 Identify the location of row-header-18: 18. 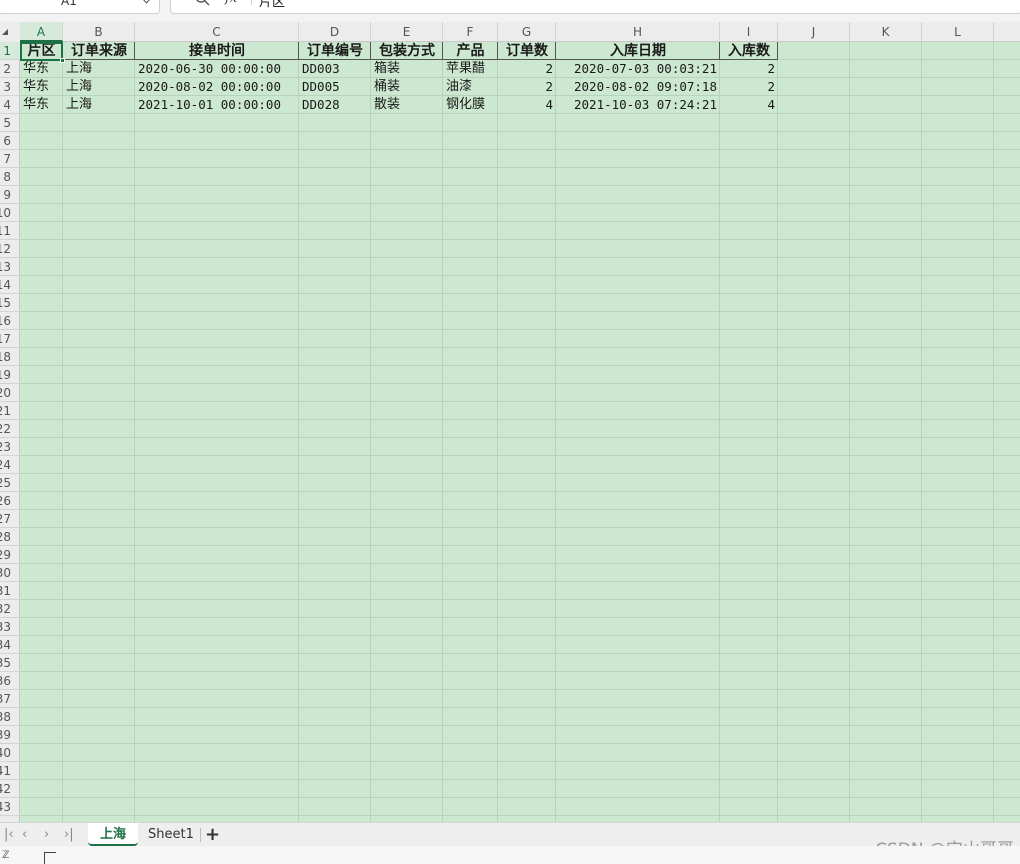
(10, 357).